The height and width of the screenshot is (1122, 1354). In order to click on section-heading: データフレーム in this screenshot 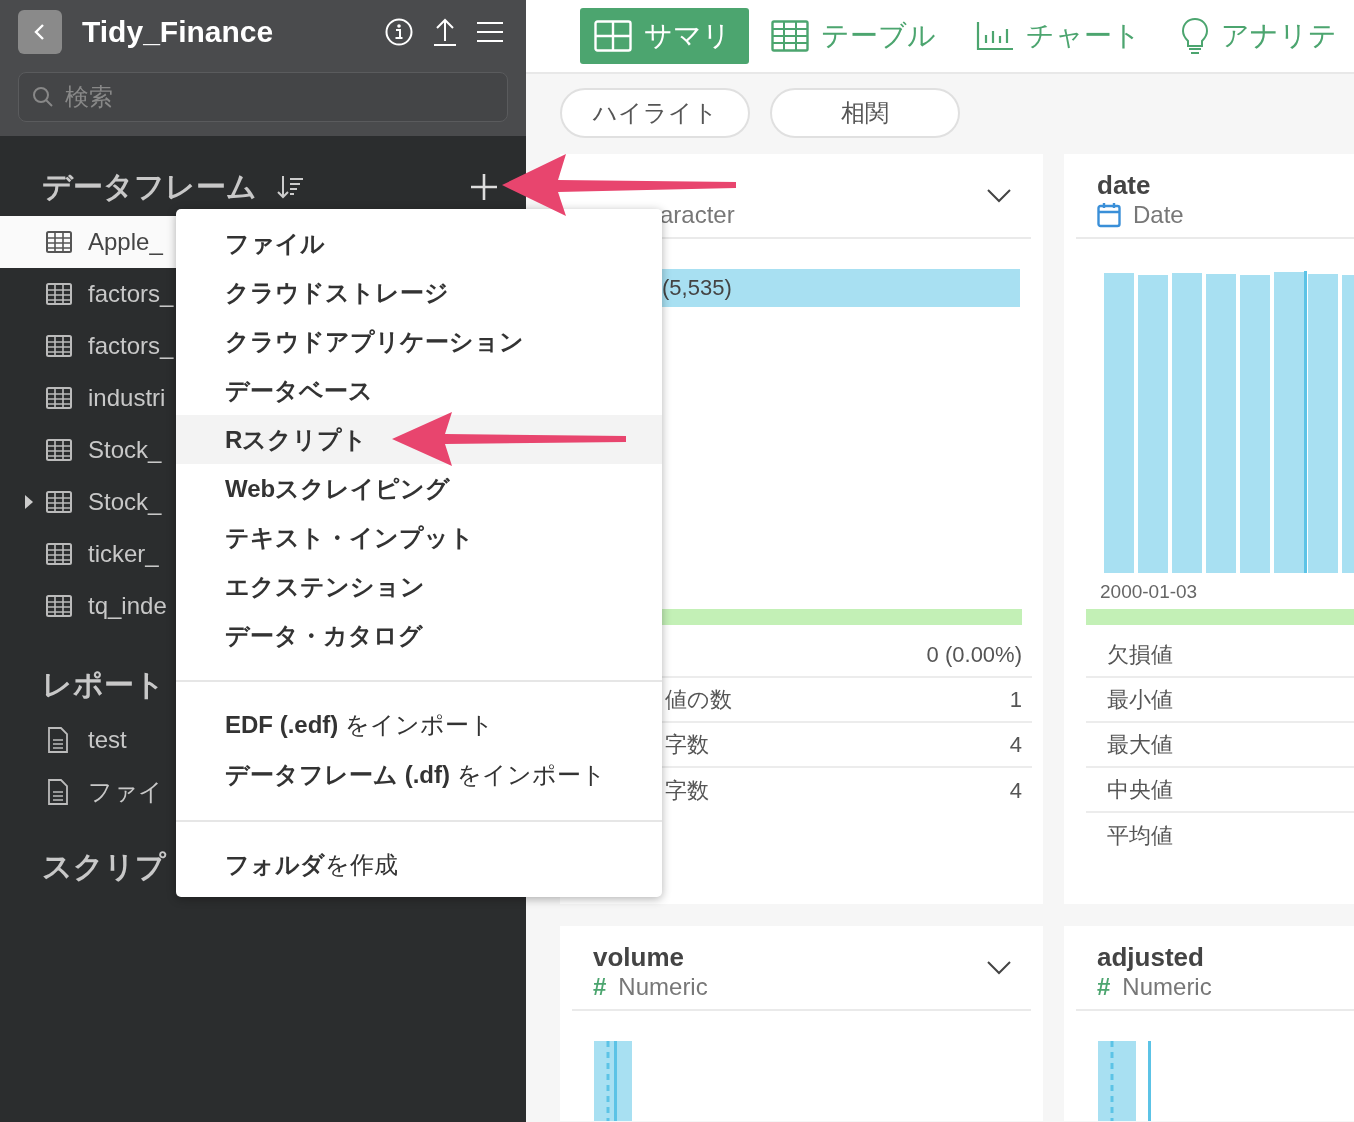, I will do `click(149, 186)`.